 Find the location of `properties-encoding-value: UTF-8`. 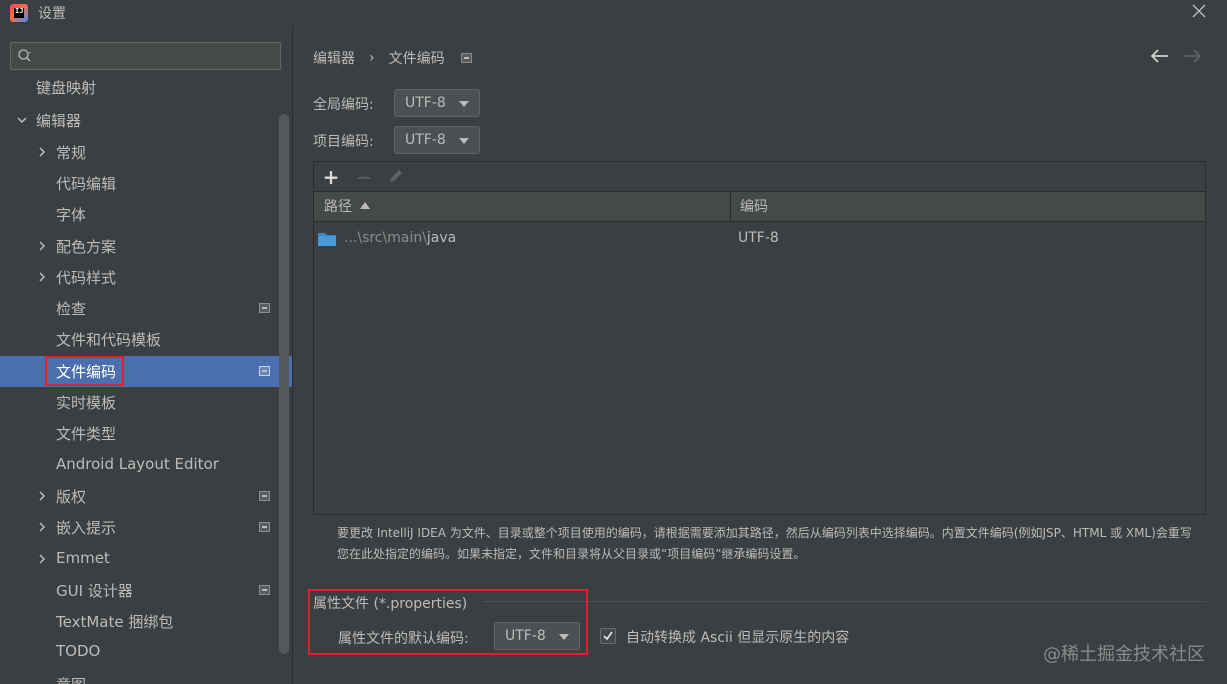

properties-encoding-value: UTF-8 is located at coordinates (525, 636).